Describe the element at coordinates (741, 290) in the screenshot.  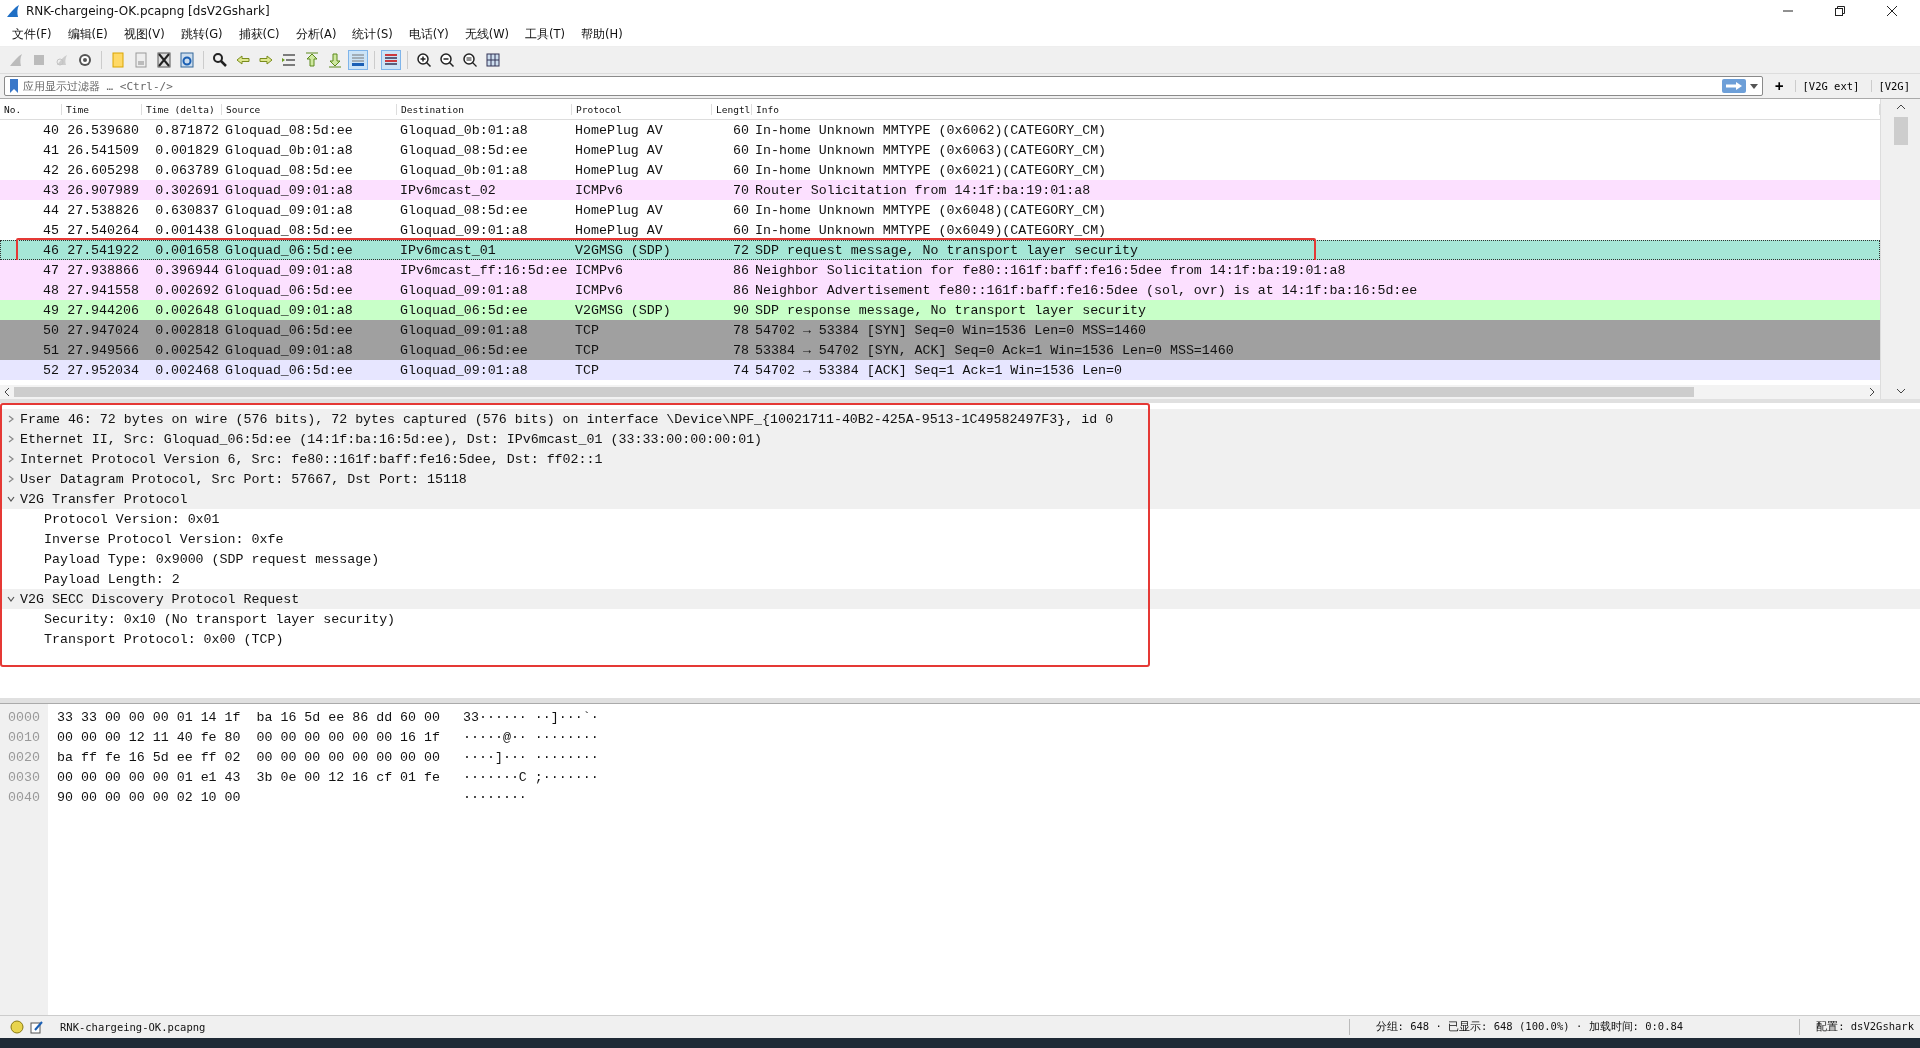
I see `table-cell-text: 86` at that location.